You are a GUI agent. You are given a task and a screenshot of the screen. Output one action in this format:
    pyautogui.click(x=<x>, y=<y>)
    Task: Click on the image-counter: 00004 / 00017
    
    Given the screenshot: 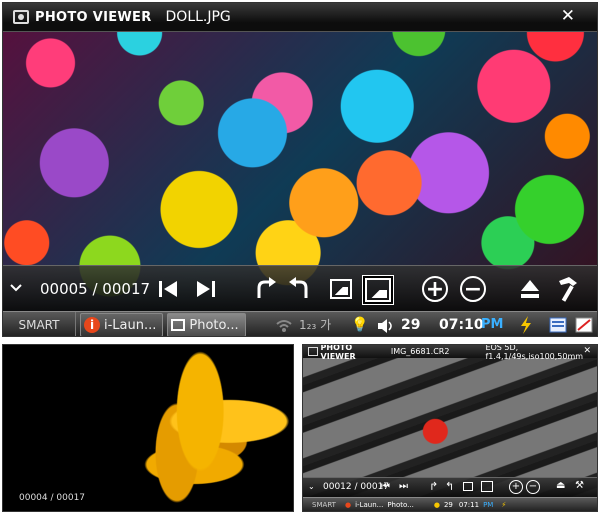 What is the action you would take?
    pyautogui.click(x=52, y=498)
    